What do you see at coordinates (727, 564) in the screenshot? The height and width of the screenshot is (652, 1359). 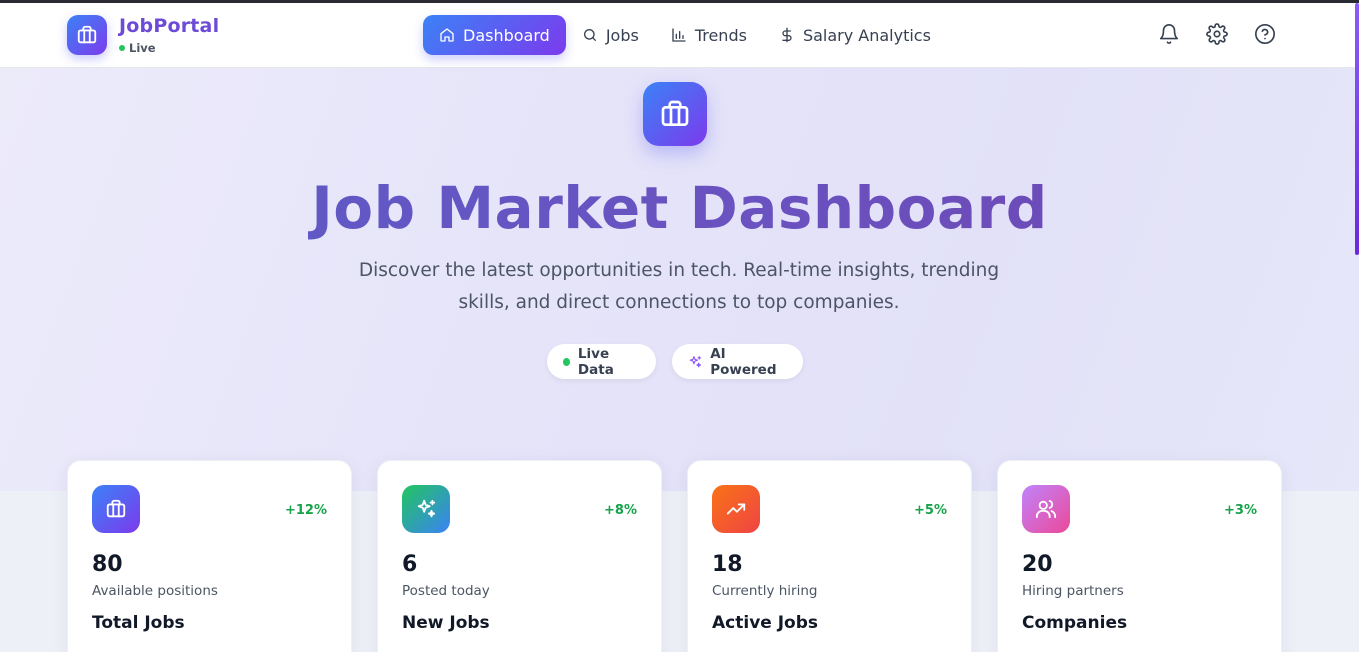 I see `stat-value: 18` at bounding box center [727, 564].